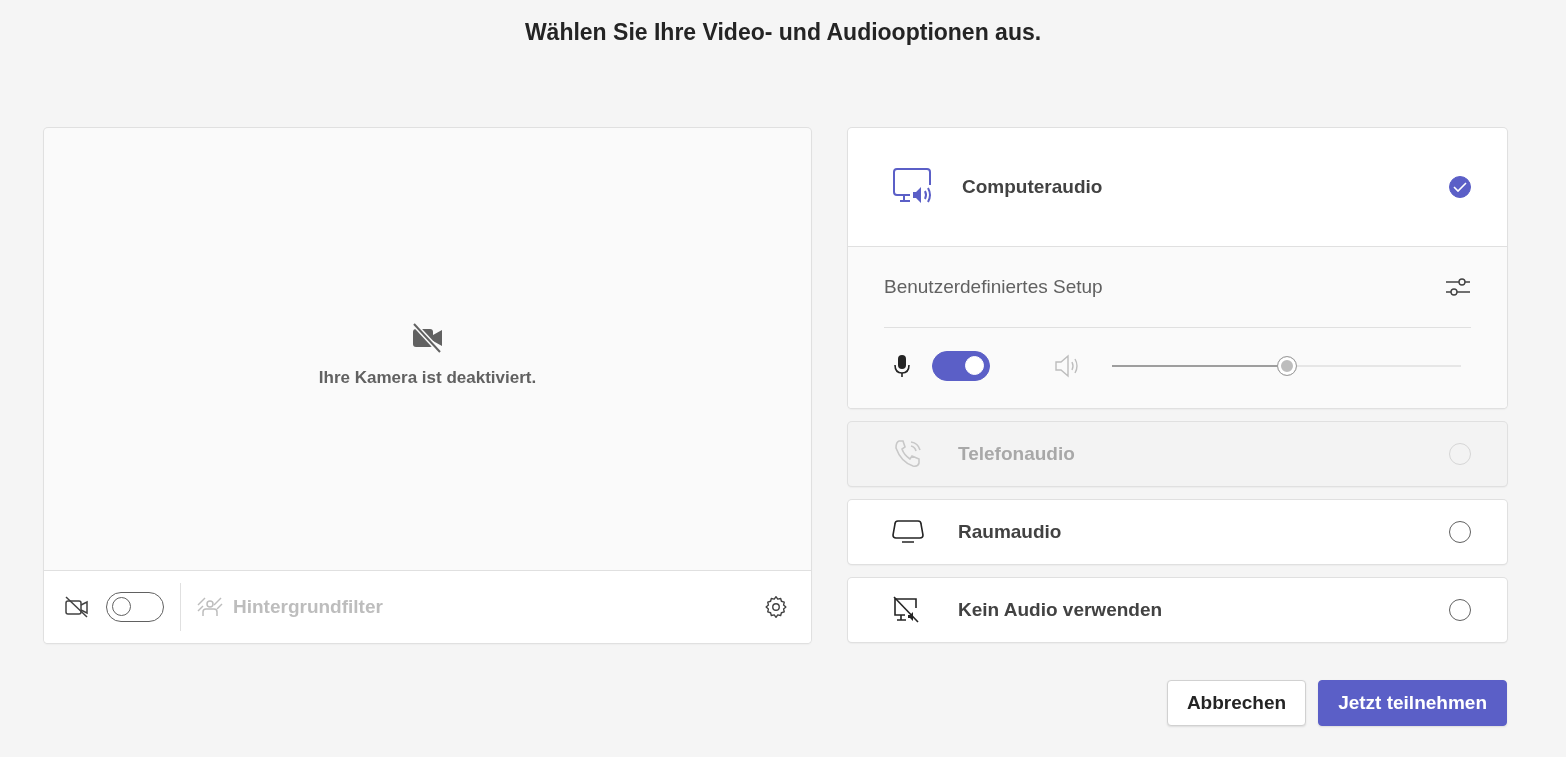  What do you see at coordinates (1458, 287) in the screenshot?
I see `sliders-icon` at bounding box center [1458, 287].